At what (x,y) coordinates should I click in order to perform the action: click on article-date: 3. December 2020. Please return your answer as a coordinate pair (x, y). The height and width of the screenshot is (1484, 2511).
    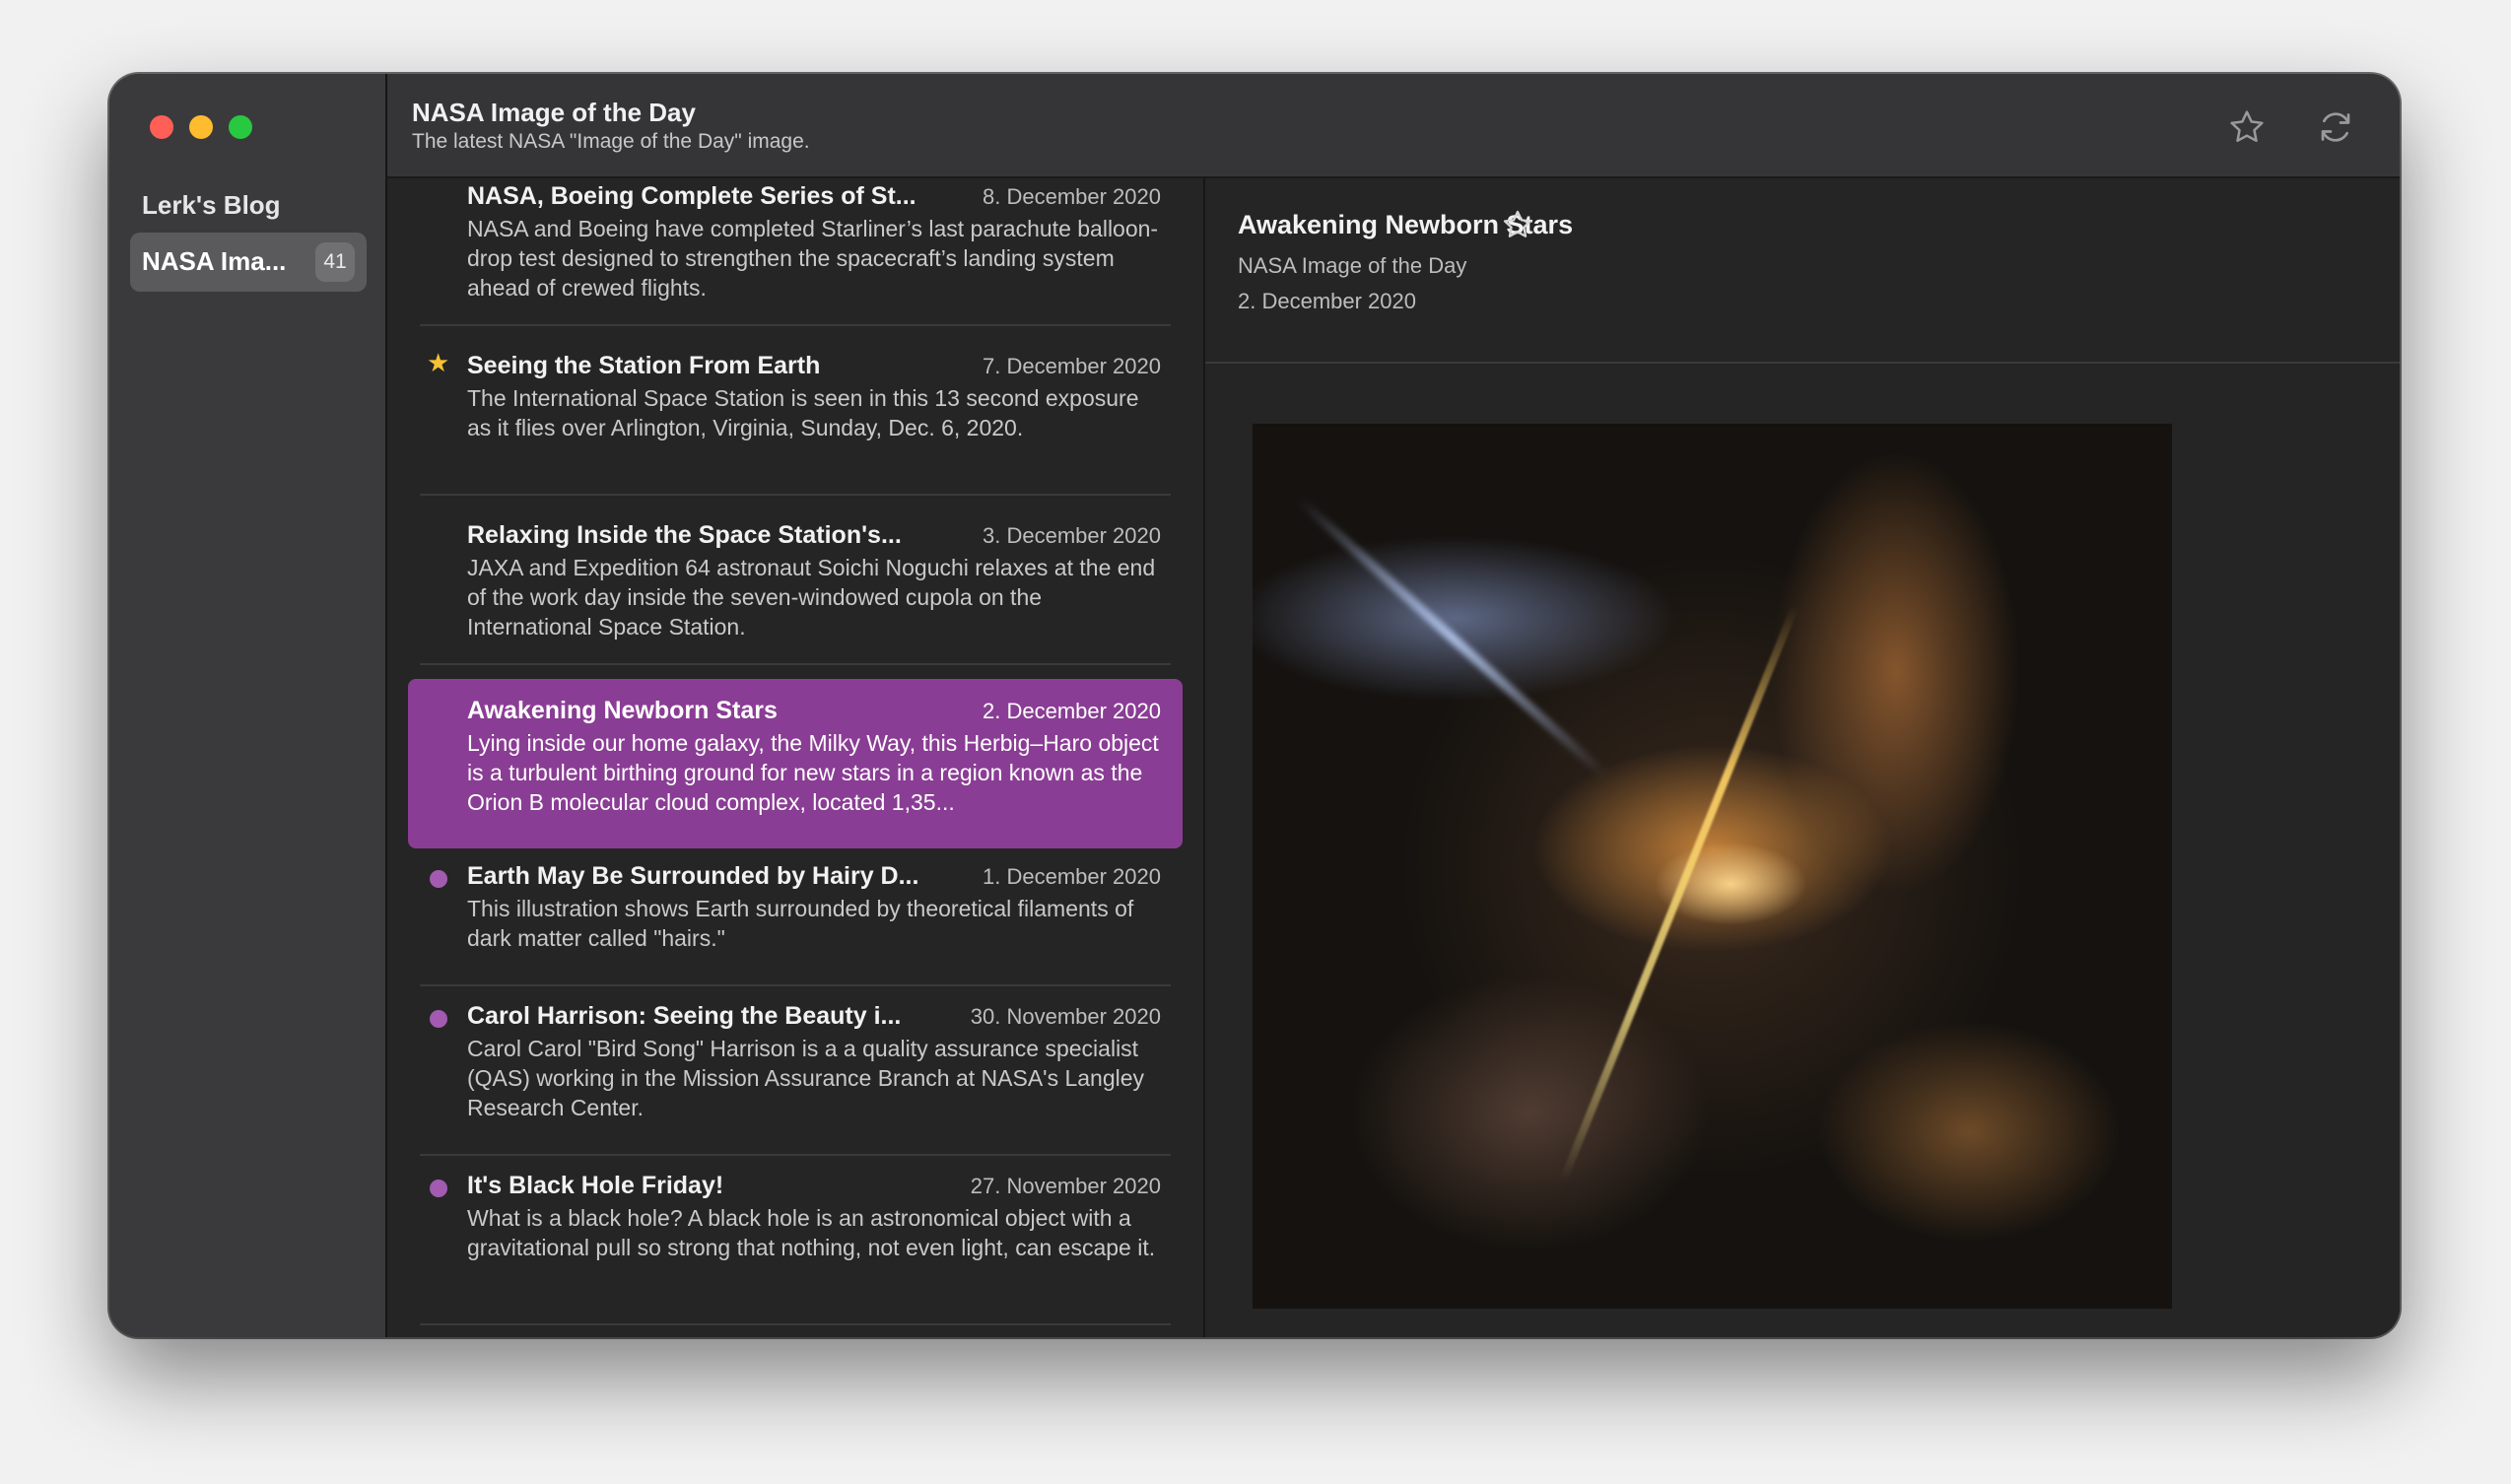
    Looking at the image, I should click on (1072, 535).